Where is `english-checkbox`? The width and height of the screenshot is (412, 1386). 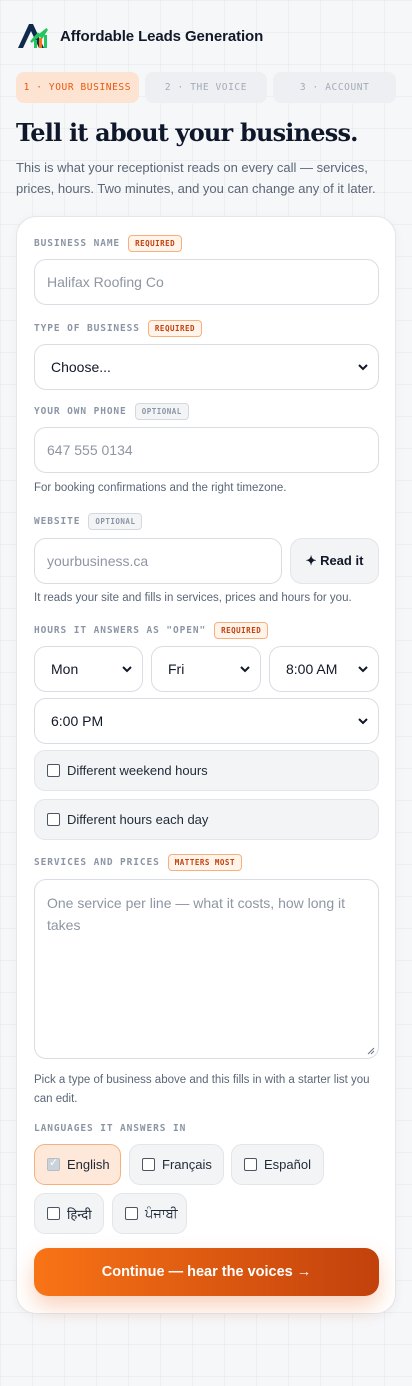
english-checkbox is located at coordinates (53, 1163).